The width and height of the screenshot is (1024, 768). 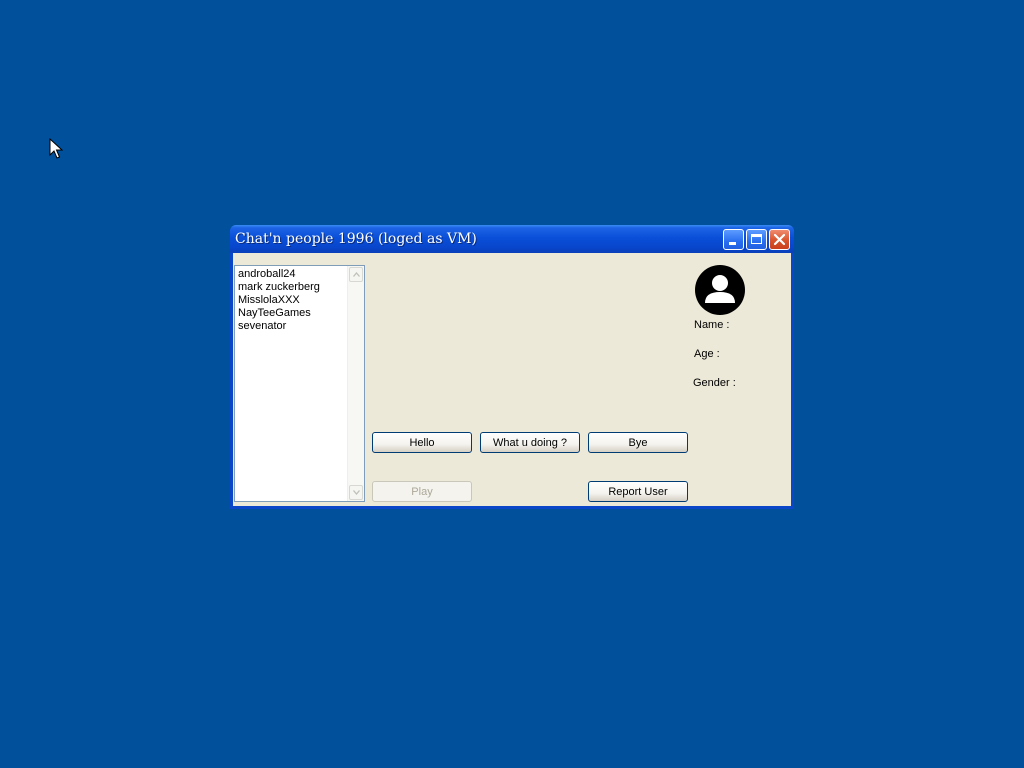 I want to click on user-avatar-icon, so click(x=720, y=290).